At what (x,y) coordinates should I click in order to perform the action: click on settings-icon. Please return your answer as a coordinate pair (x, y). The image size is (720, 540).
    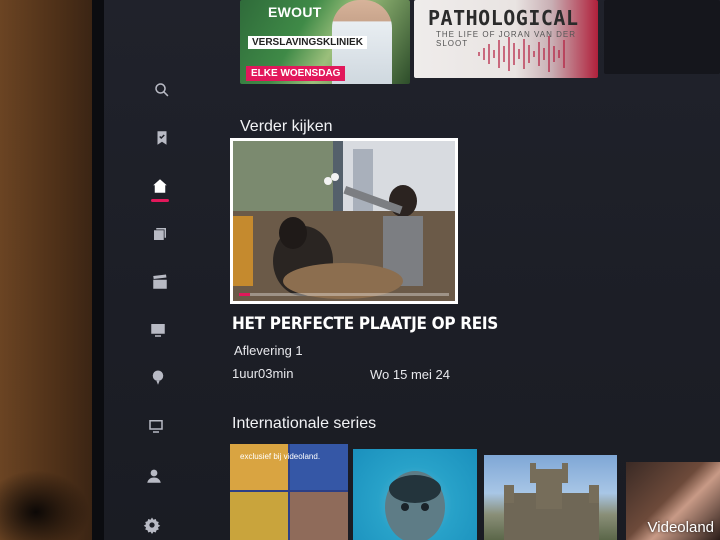
    Looking at the image, I should click on (152, 525).